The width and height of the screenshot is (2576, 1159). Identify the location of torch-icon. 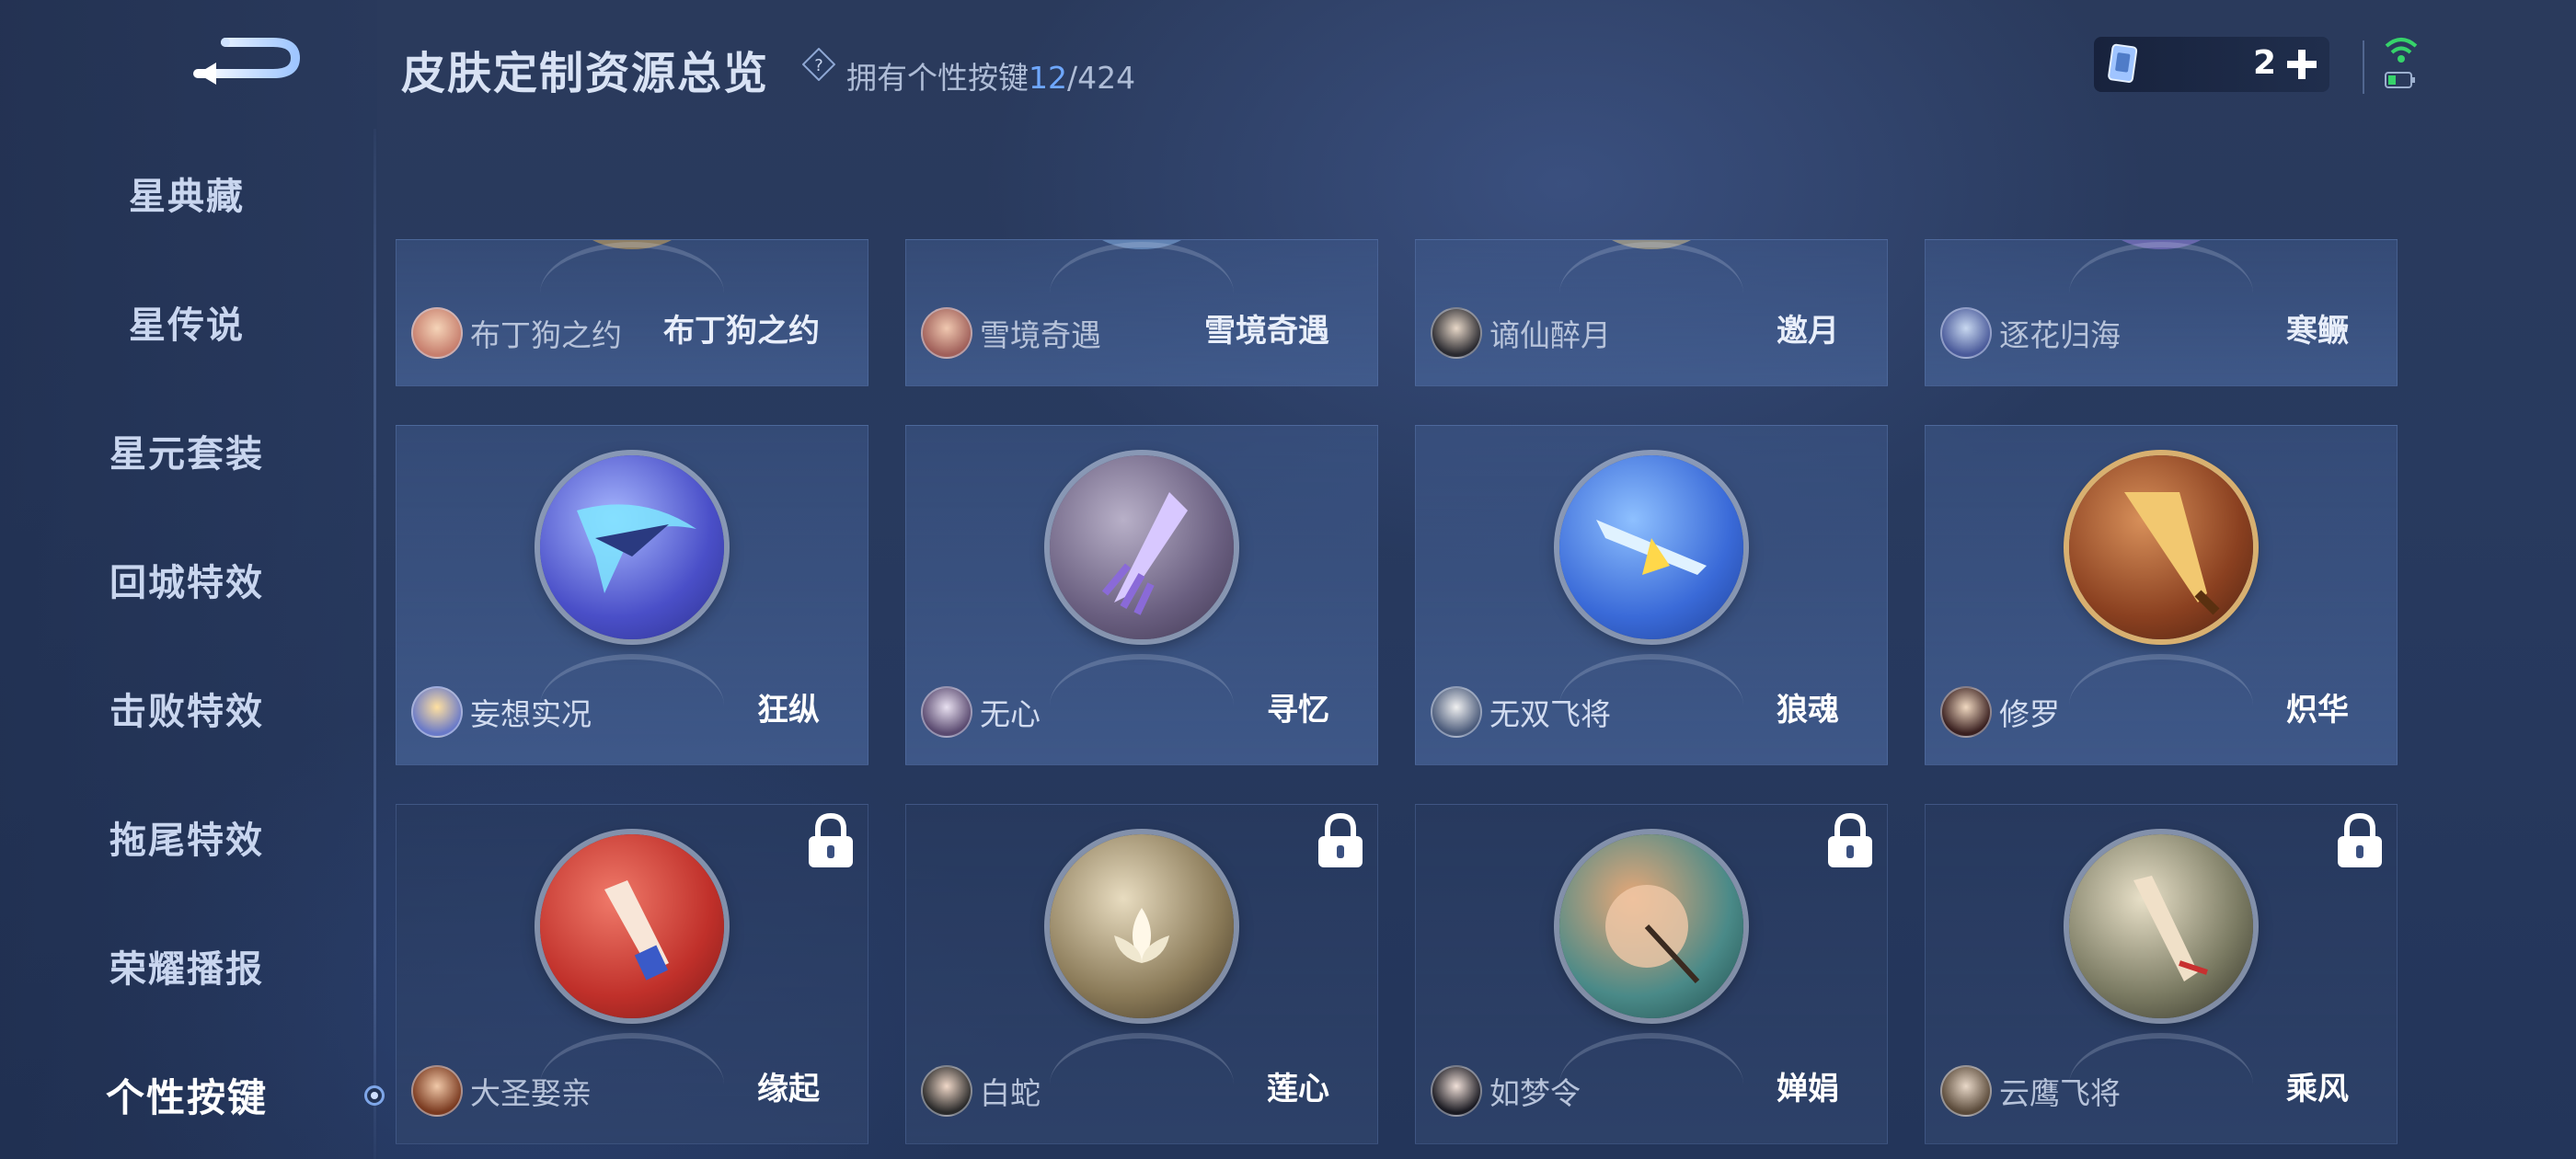
(636, 930).